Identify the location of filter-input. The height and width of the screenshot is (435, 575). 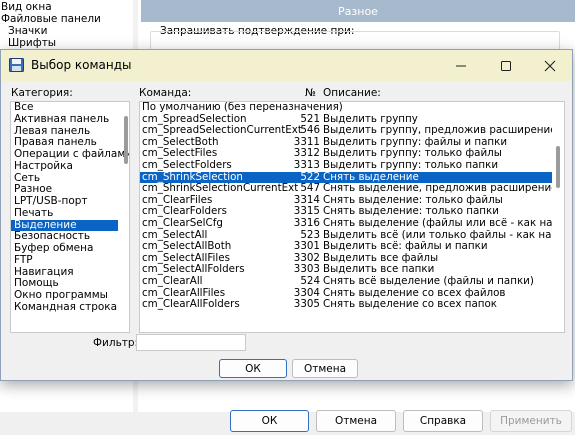
(191, 342).